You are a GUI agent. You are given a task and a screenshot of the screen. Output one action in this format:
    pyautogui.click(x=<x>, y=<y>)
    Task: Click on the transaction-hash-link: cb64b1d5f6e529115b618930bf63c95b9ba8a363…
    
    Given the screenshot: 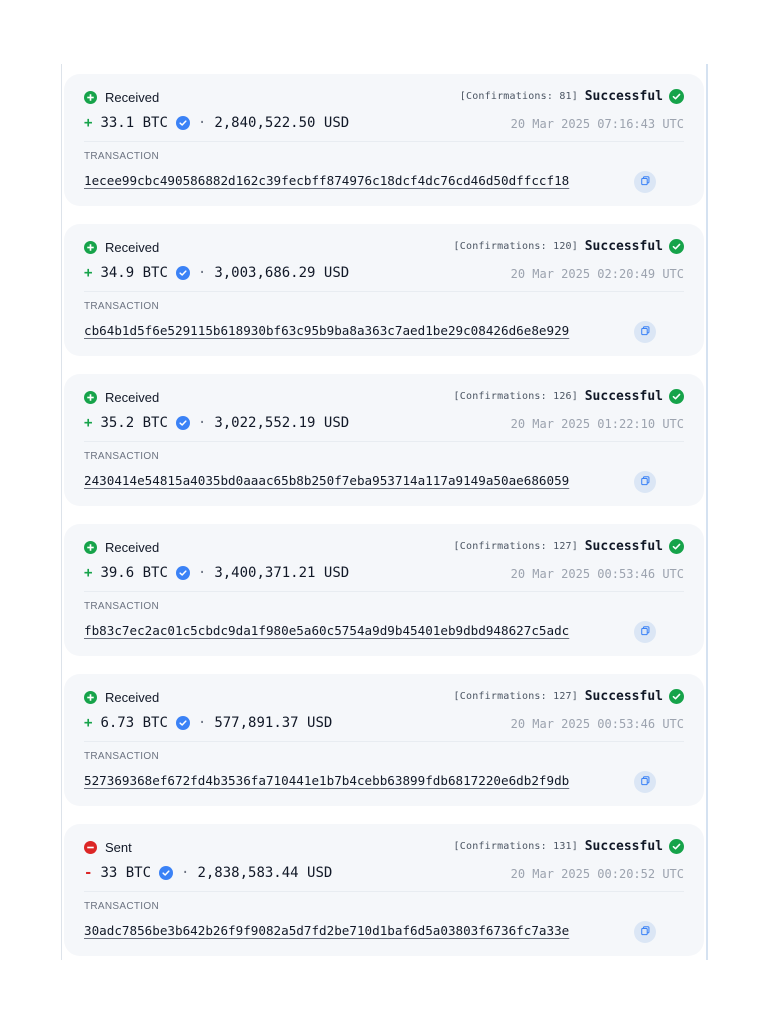 What is the action you would take?
    pyautogui.click(x=326, y=330)
    